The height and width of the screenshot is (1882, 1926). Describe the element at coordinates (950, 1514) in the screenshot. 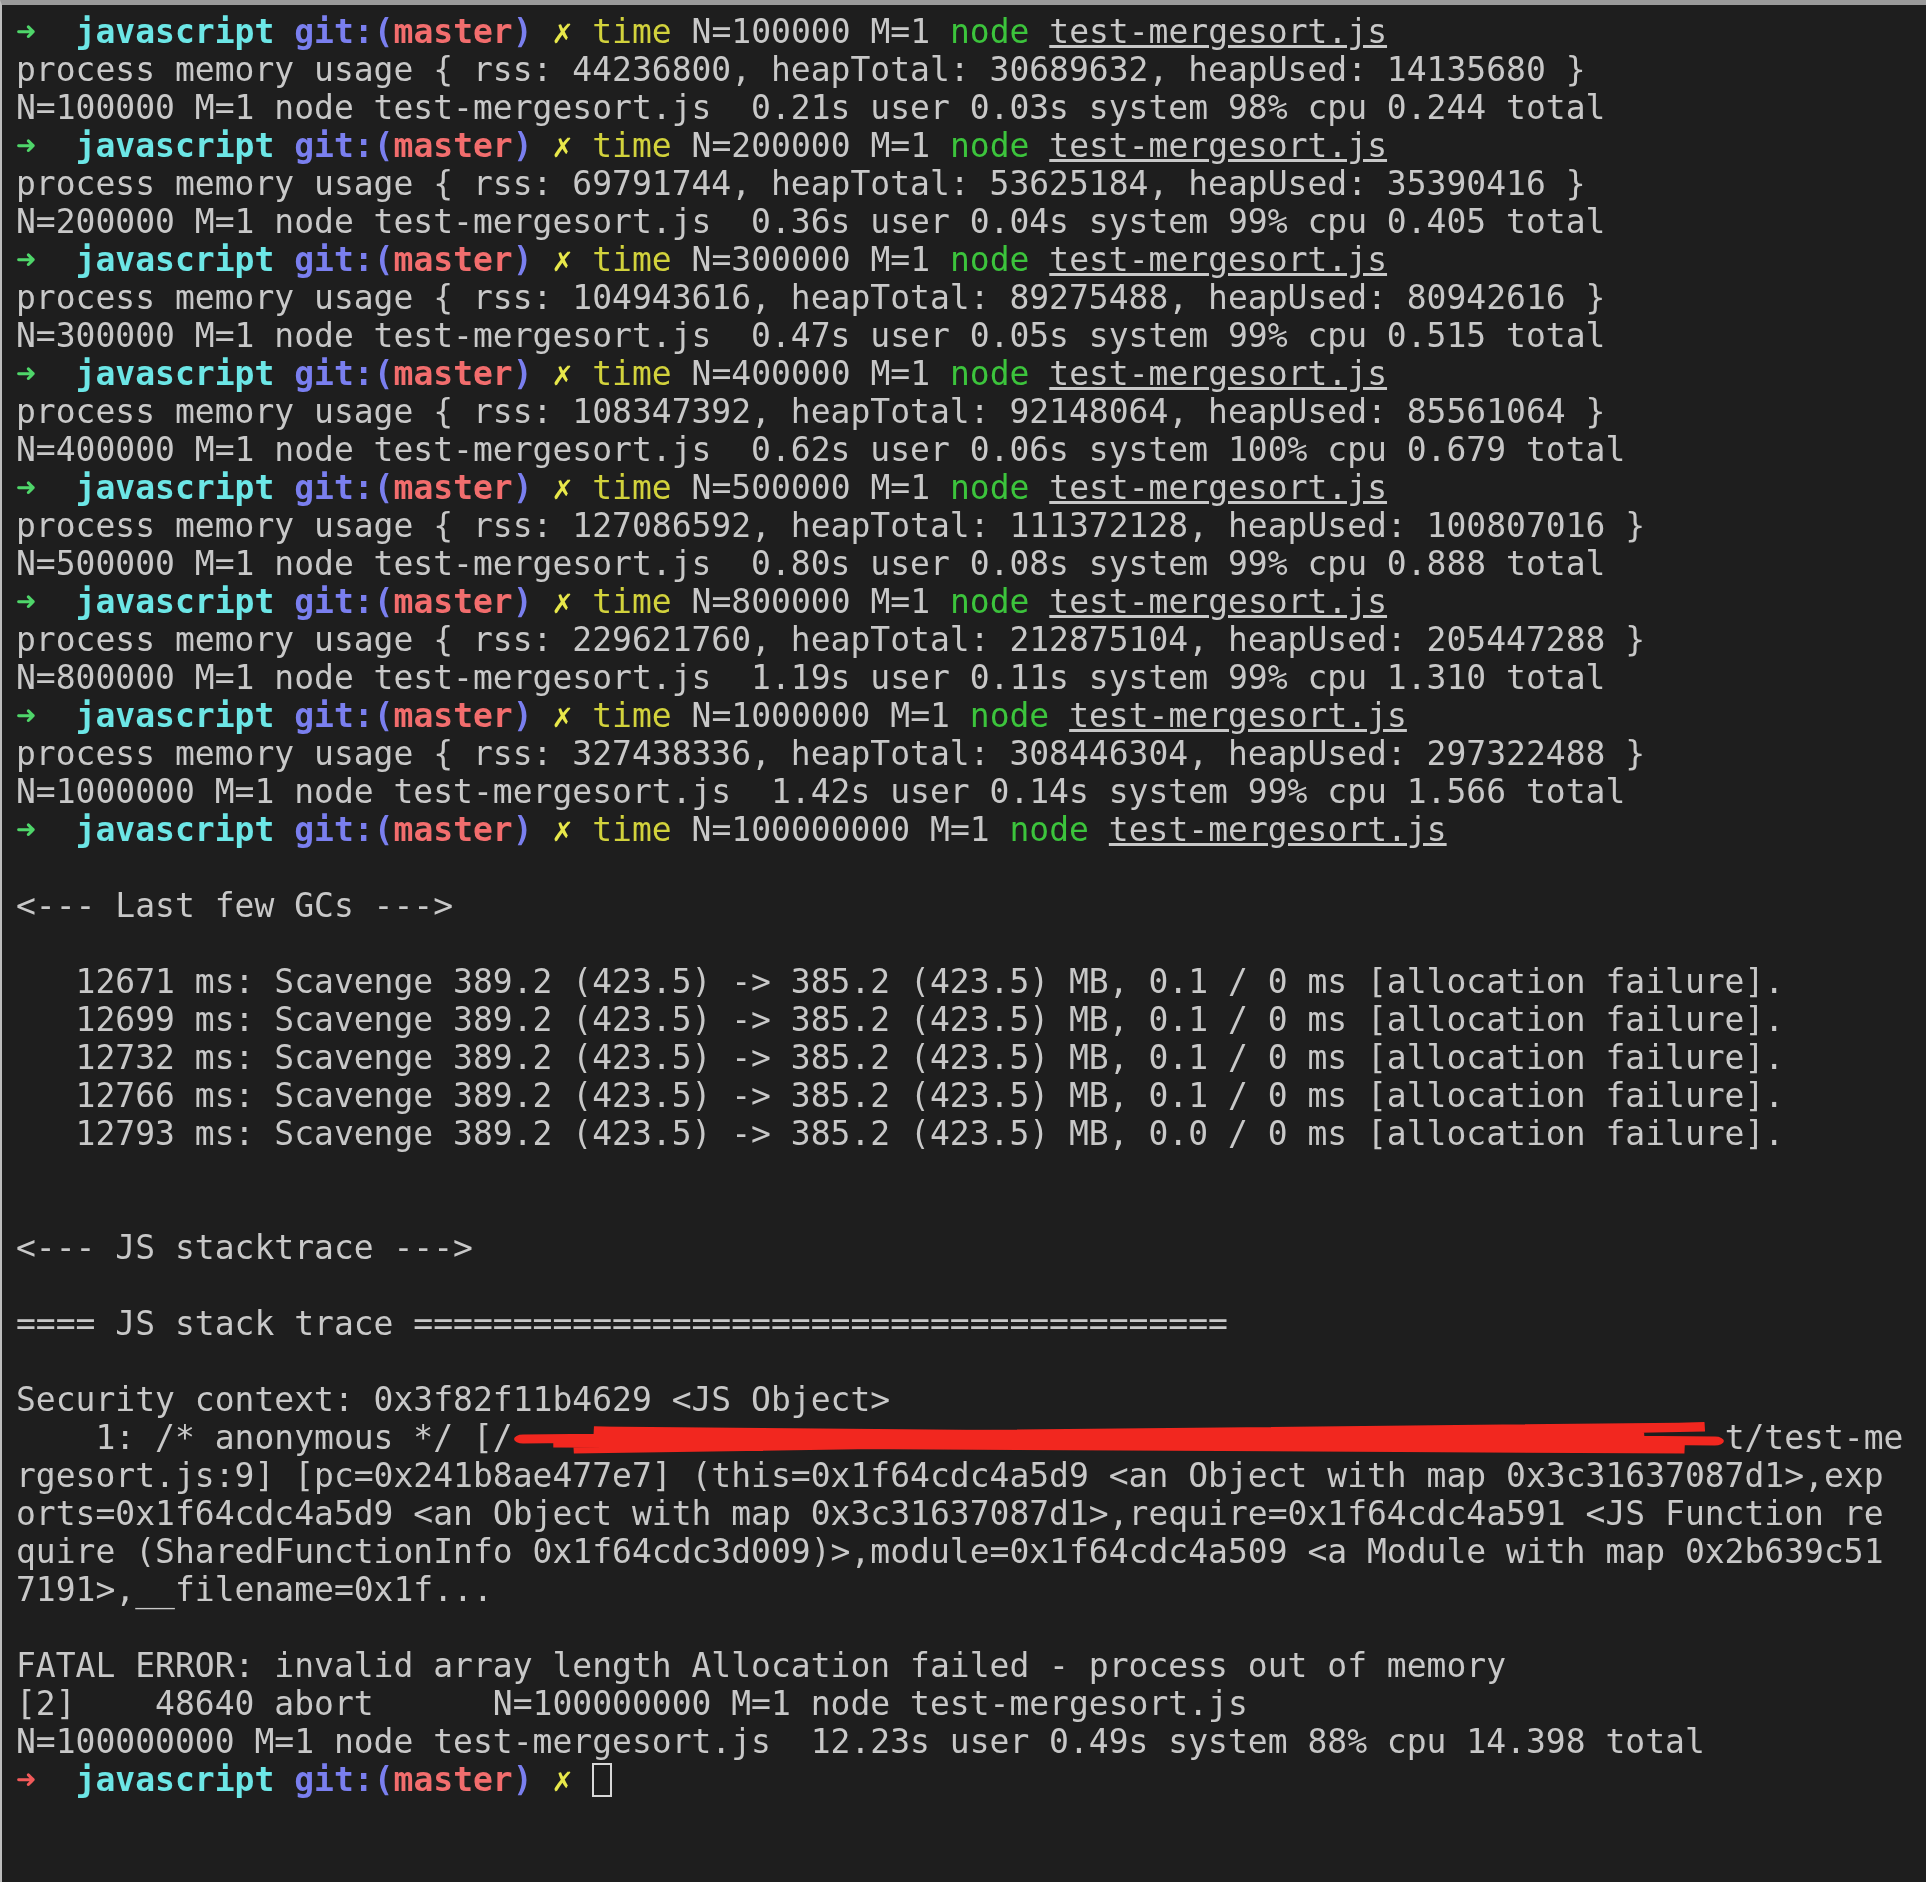

I see `output-line: orts=0x1f64cdc4a5d9 <an Object with map 0x3c31637087d1>,require=0x1f64cdc4a591 <JS Function re` at that location.